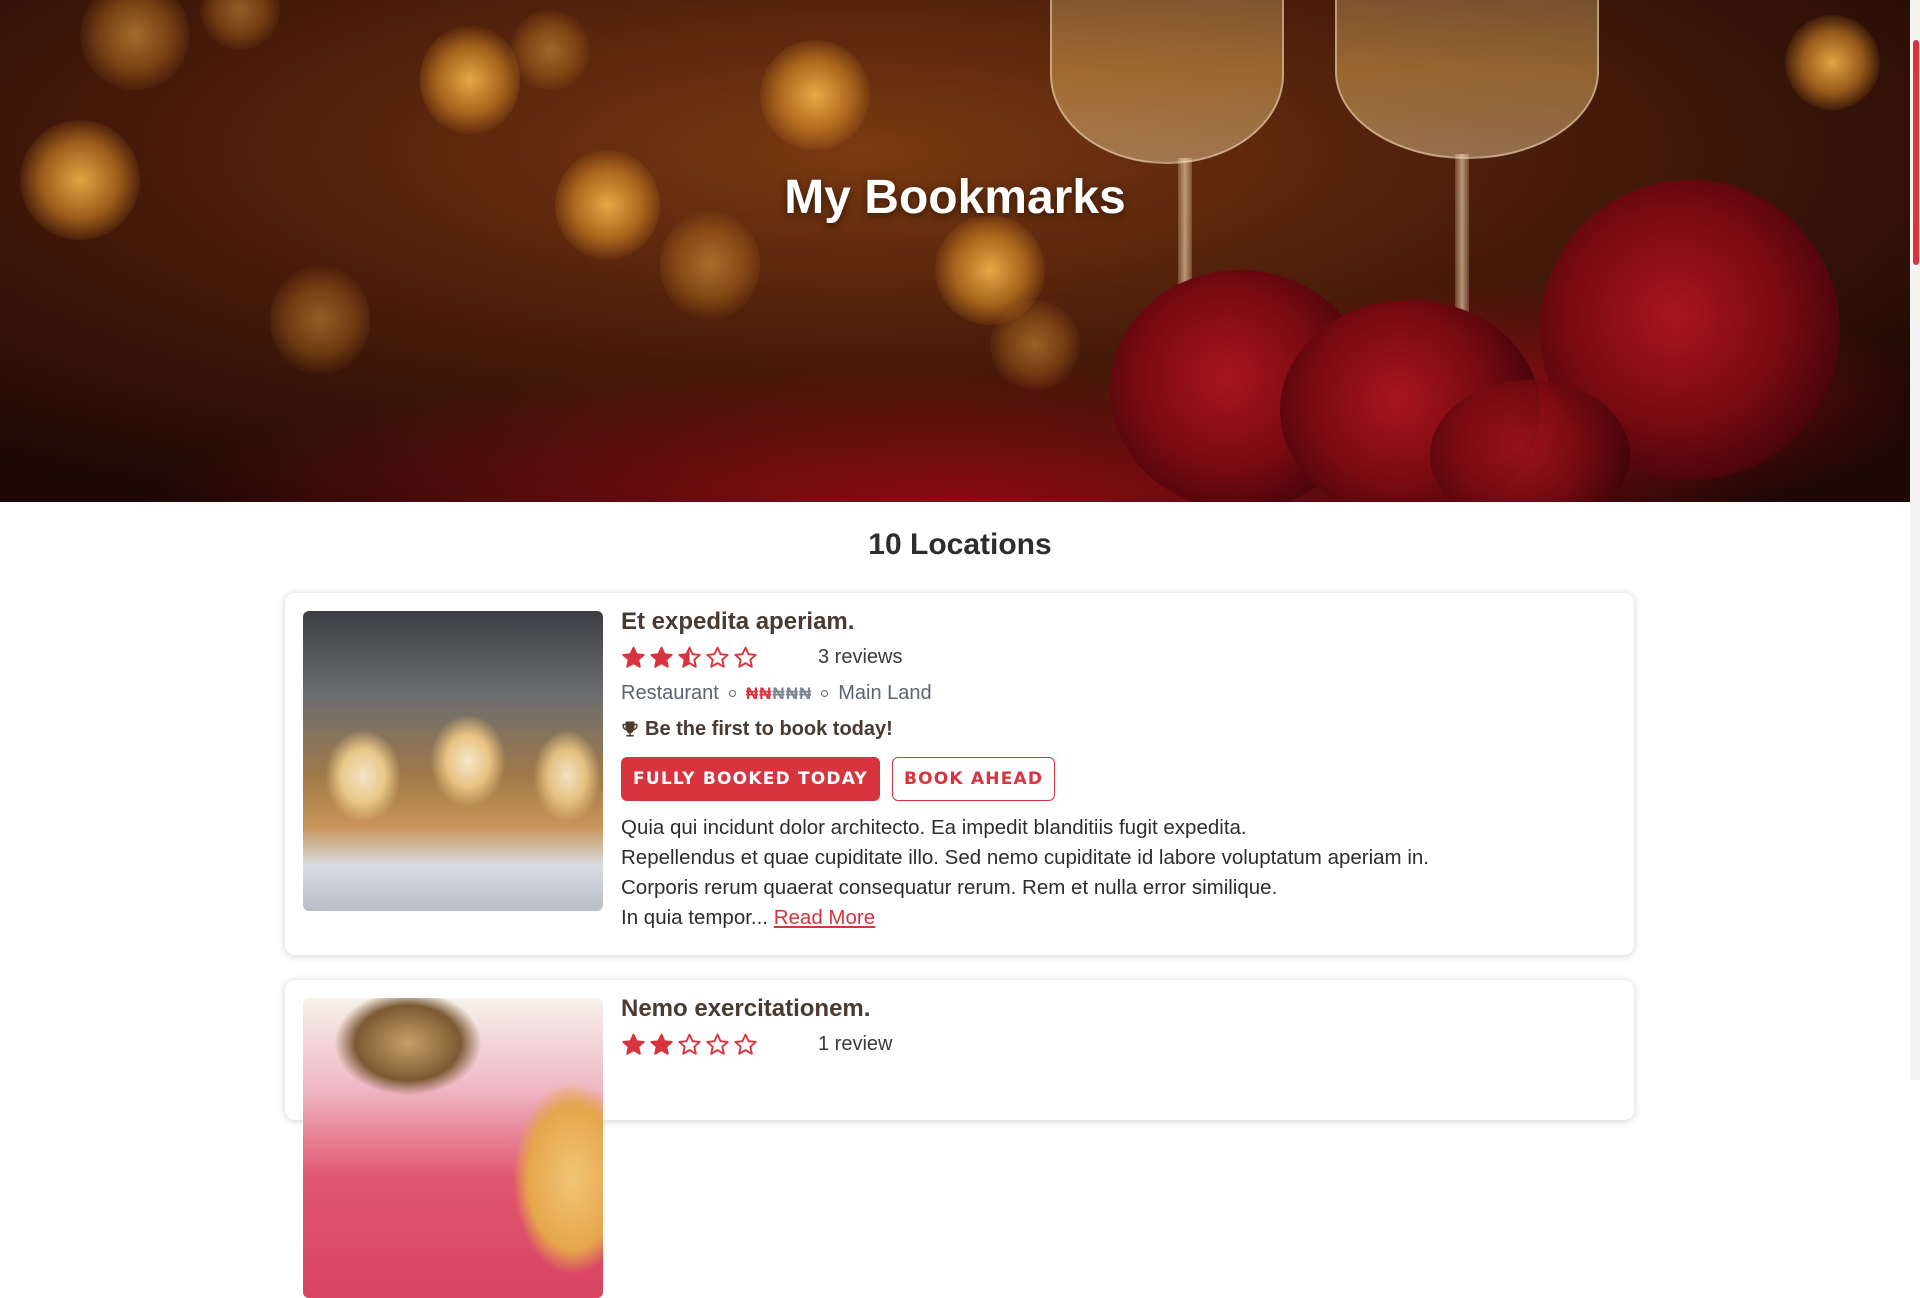 The height and width of the screenshot is (1298, 1920). Describe the element at coordinates (750, 779) in the screenshot. I see `fully-booked-button: FULLY BOOKED TODAY` at that location.